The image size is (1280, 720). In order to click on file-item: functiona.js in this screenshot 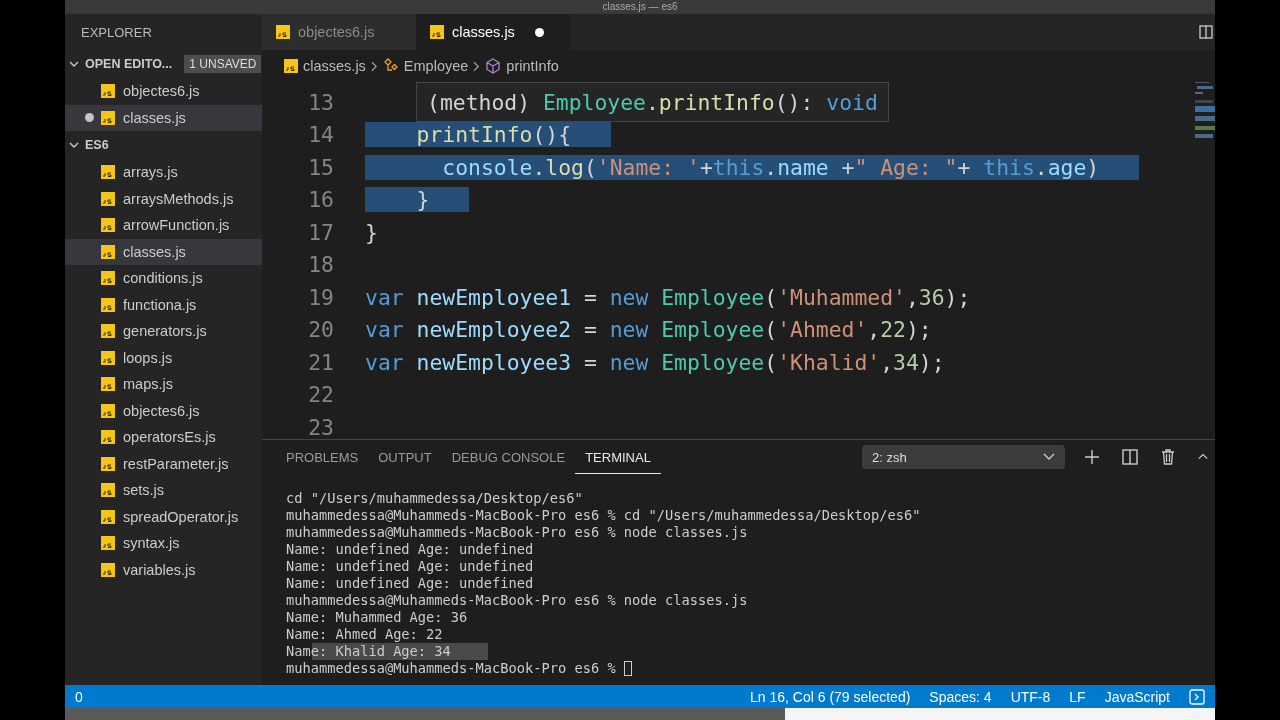, I will do `click(163, 304)`.